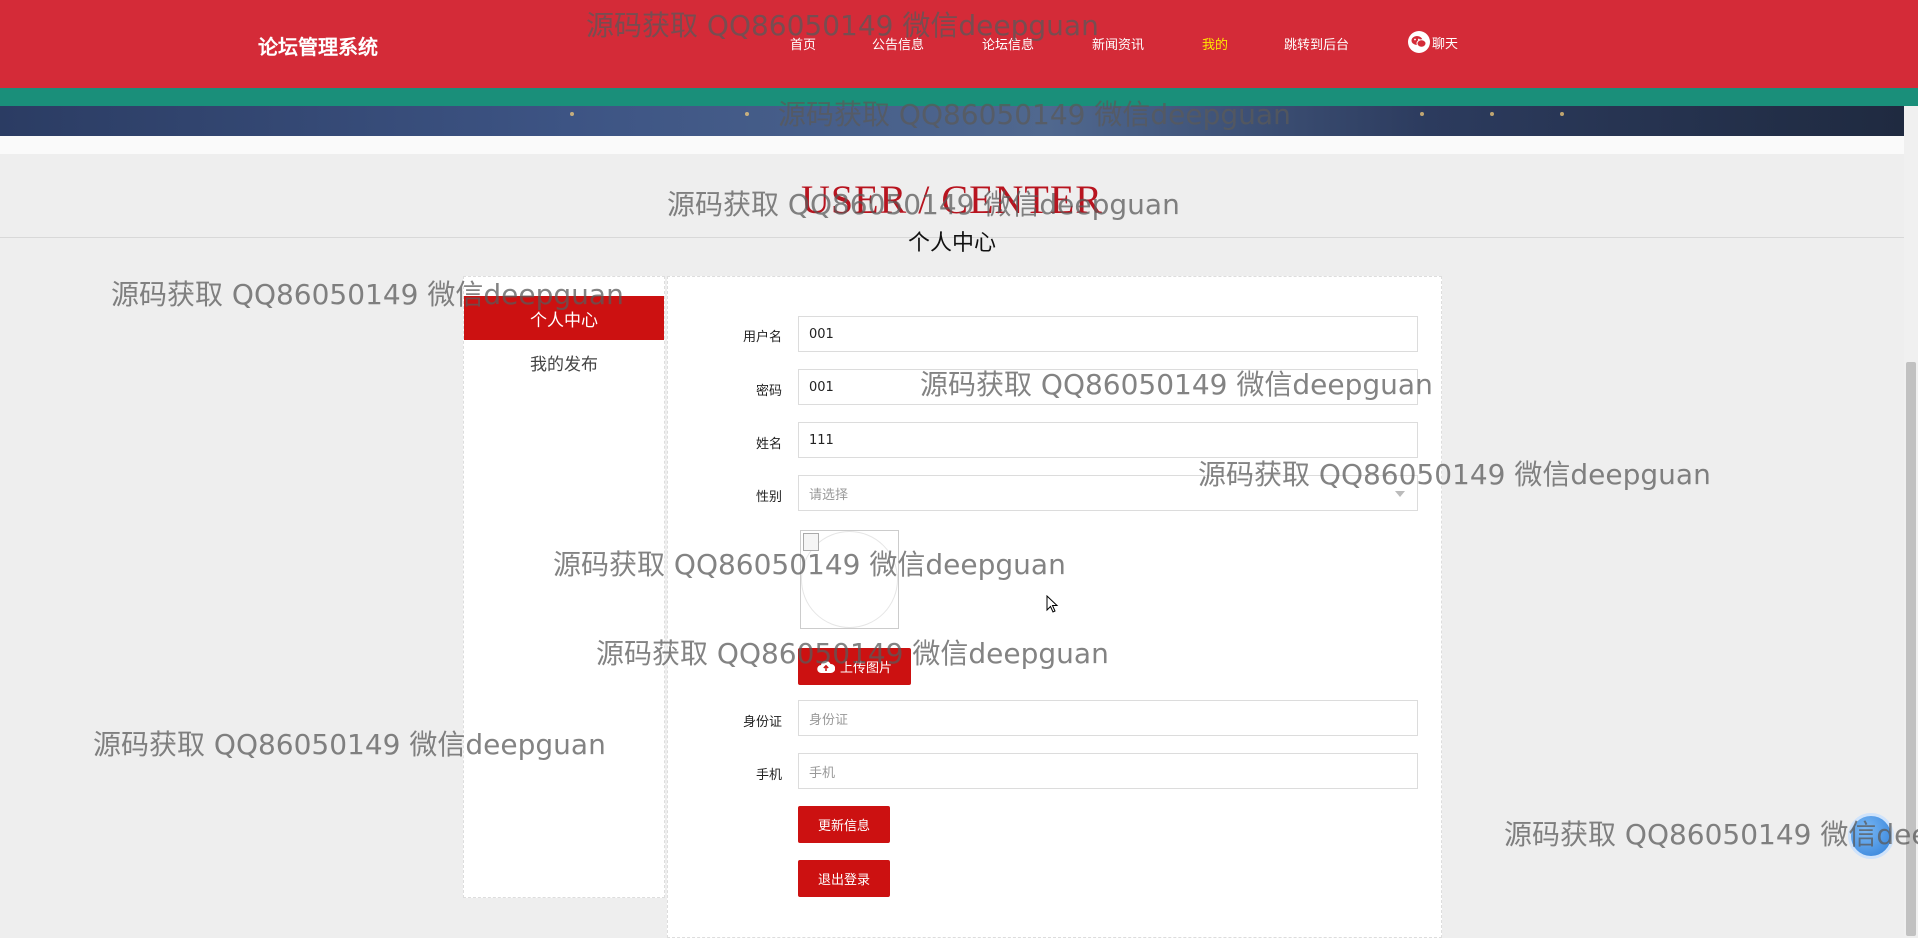 This screenshot has width=1918, height=938. What do you see at coordinates (844, 824) in the screenshot?
I see `update-info-button: 更新信息` at bounding box center [844, 824].